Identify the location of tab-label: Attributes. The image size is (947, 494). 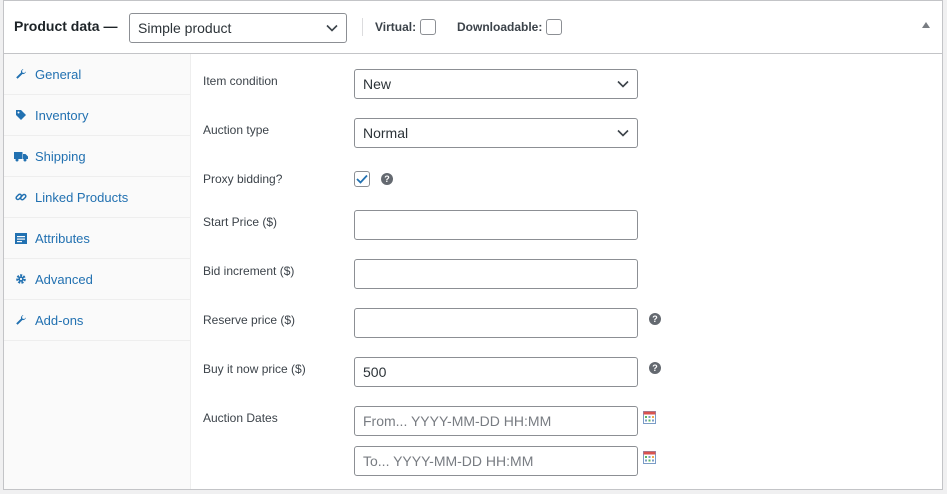
(62, 238).